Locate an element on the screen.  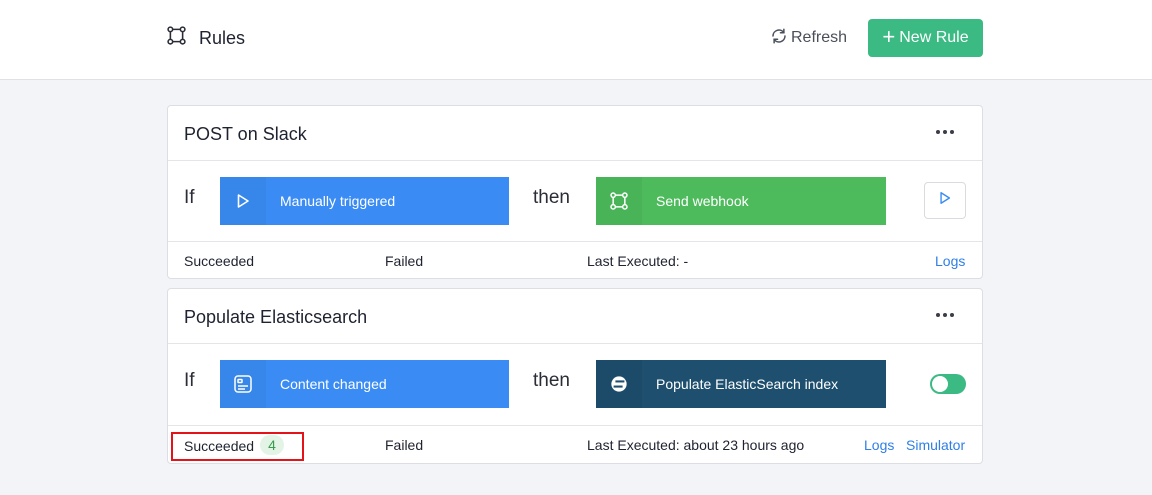
new-rule-label: New Rule is located at coordinates (934, 37).